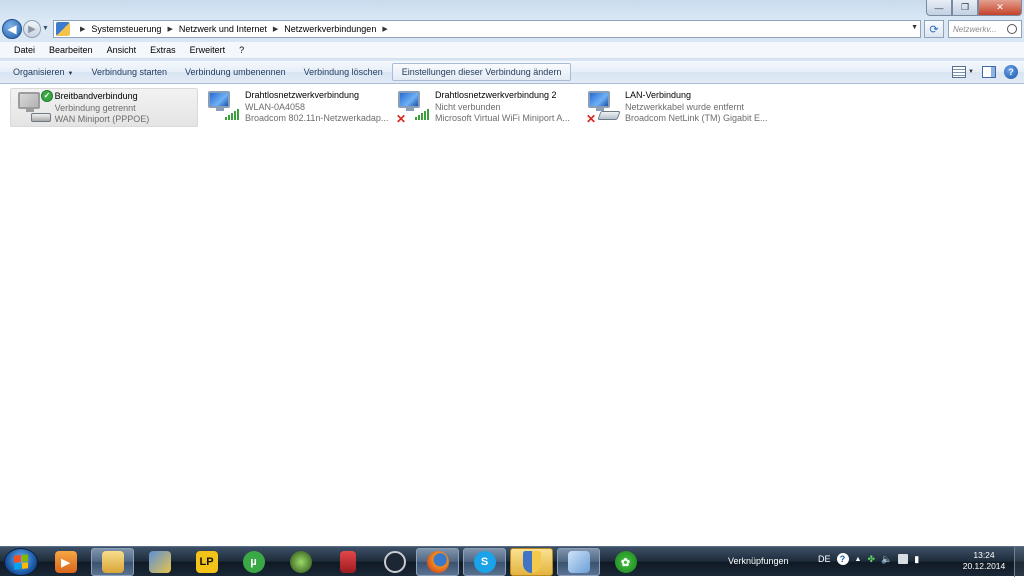  What do you see at coordinates (886, 559) in the screenshot?
I see `volume-icon: 🔈` at bounding box center [886, 559].